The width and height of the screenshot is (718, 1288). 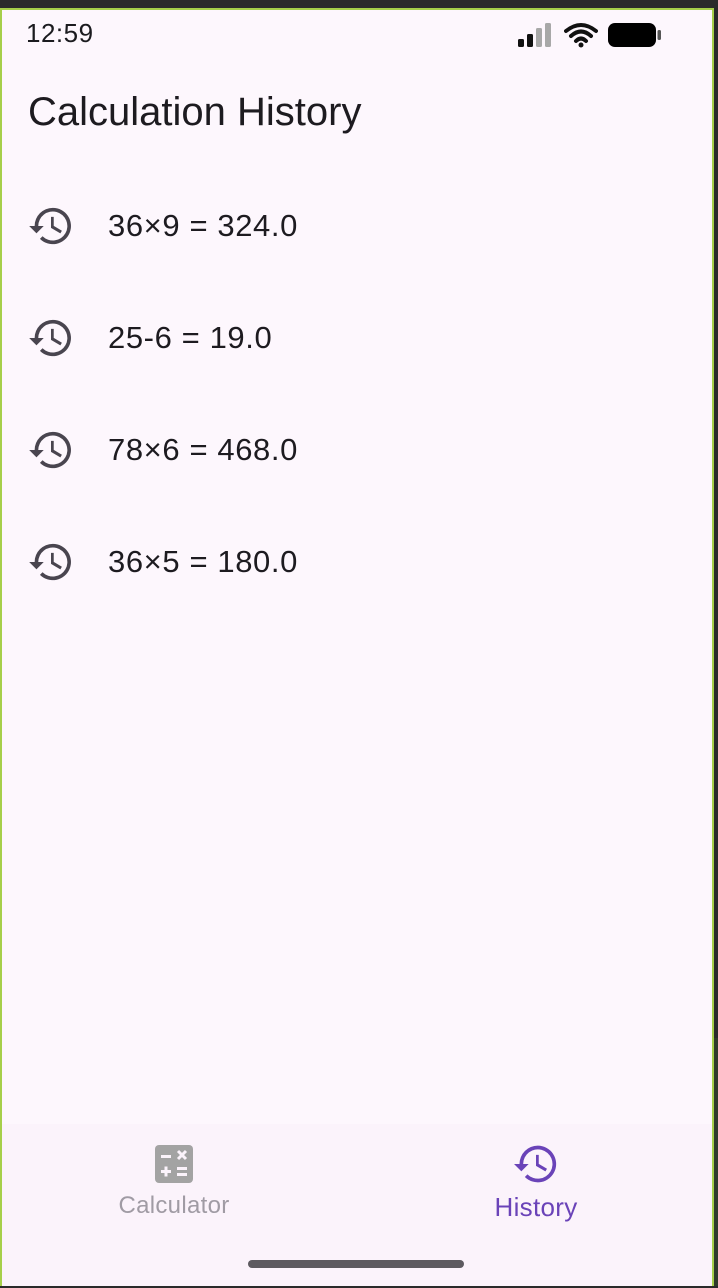 What do you see at coordinates (60, 33) in the screenshot?
I see `status-time: 12:59` at bounding box center [60, 33].